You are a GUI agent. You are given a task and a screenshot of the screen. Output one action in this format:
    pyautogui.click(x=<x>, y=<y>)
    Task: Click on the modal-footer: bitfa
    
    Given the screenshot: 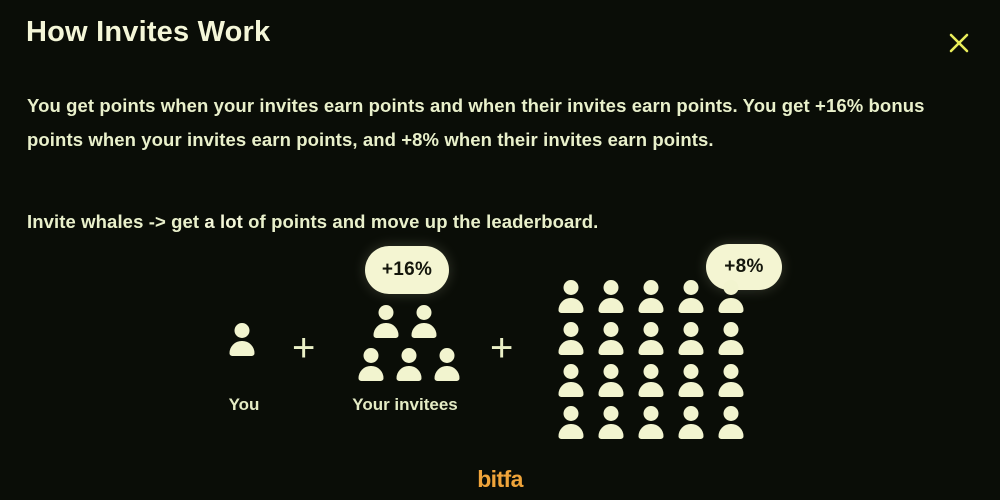 What is the action you would take?
    pyautogui.click(x=500, y=480)
    